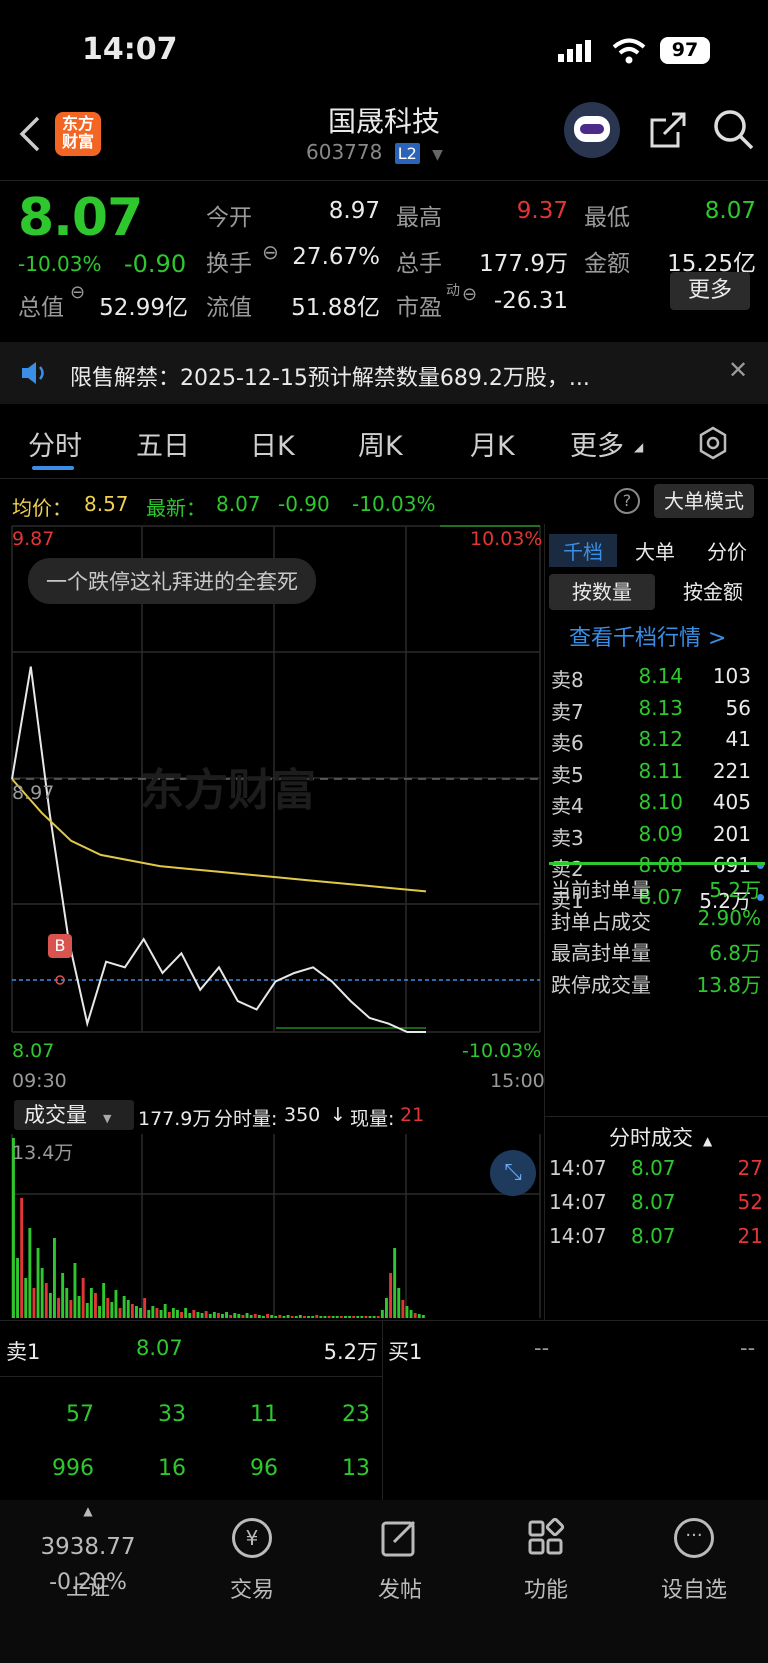 This screenshot has height=1663, width=768. I want to click on volume-value: 177.9万, so click(523, 264).